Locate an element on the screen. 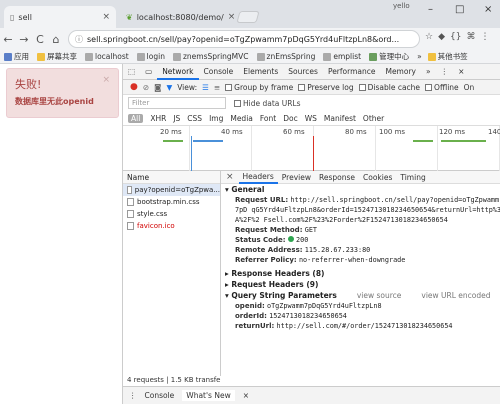 This screenshot has width=500, height=404. document-icon: ▯ is located at coordinates (12, 17).